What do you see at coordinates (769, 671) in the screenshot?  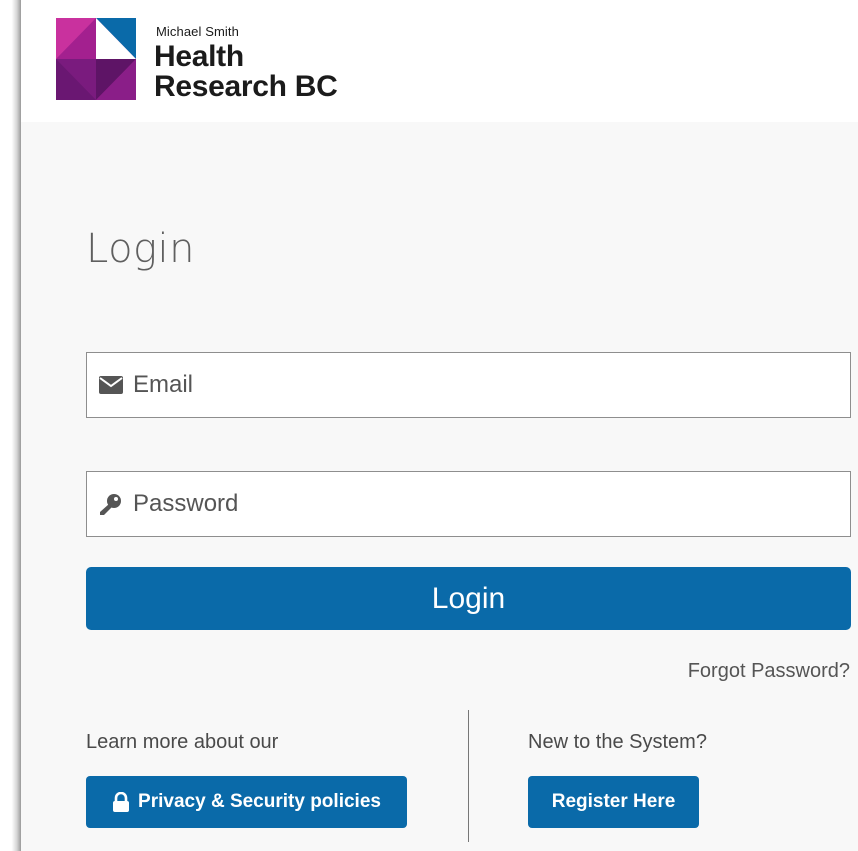 I see `forgot-password-link: Forgot Password?` at bounding box center [769, 671].